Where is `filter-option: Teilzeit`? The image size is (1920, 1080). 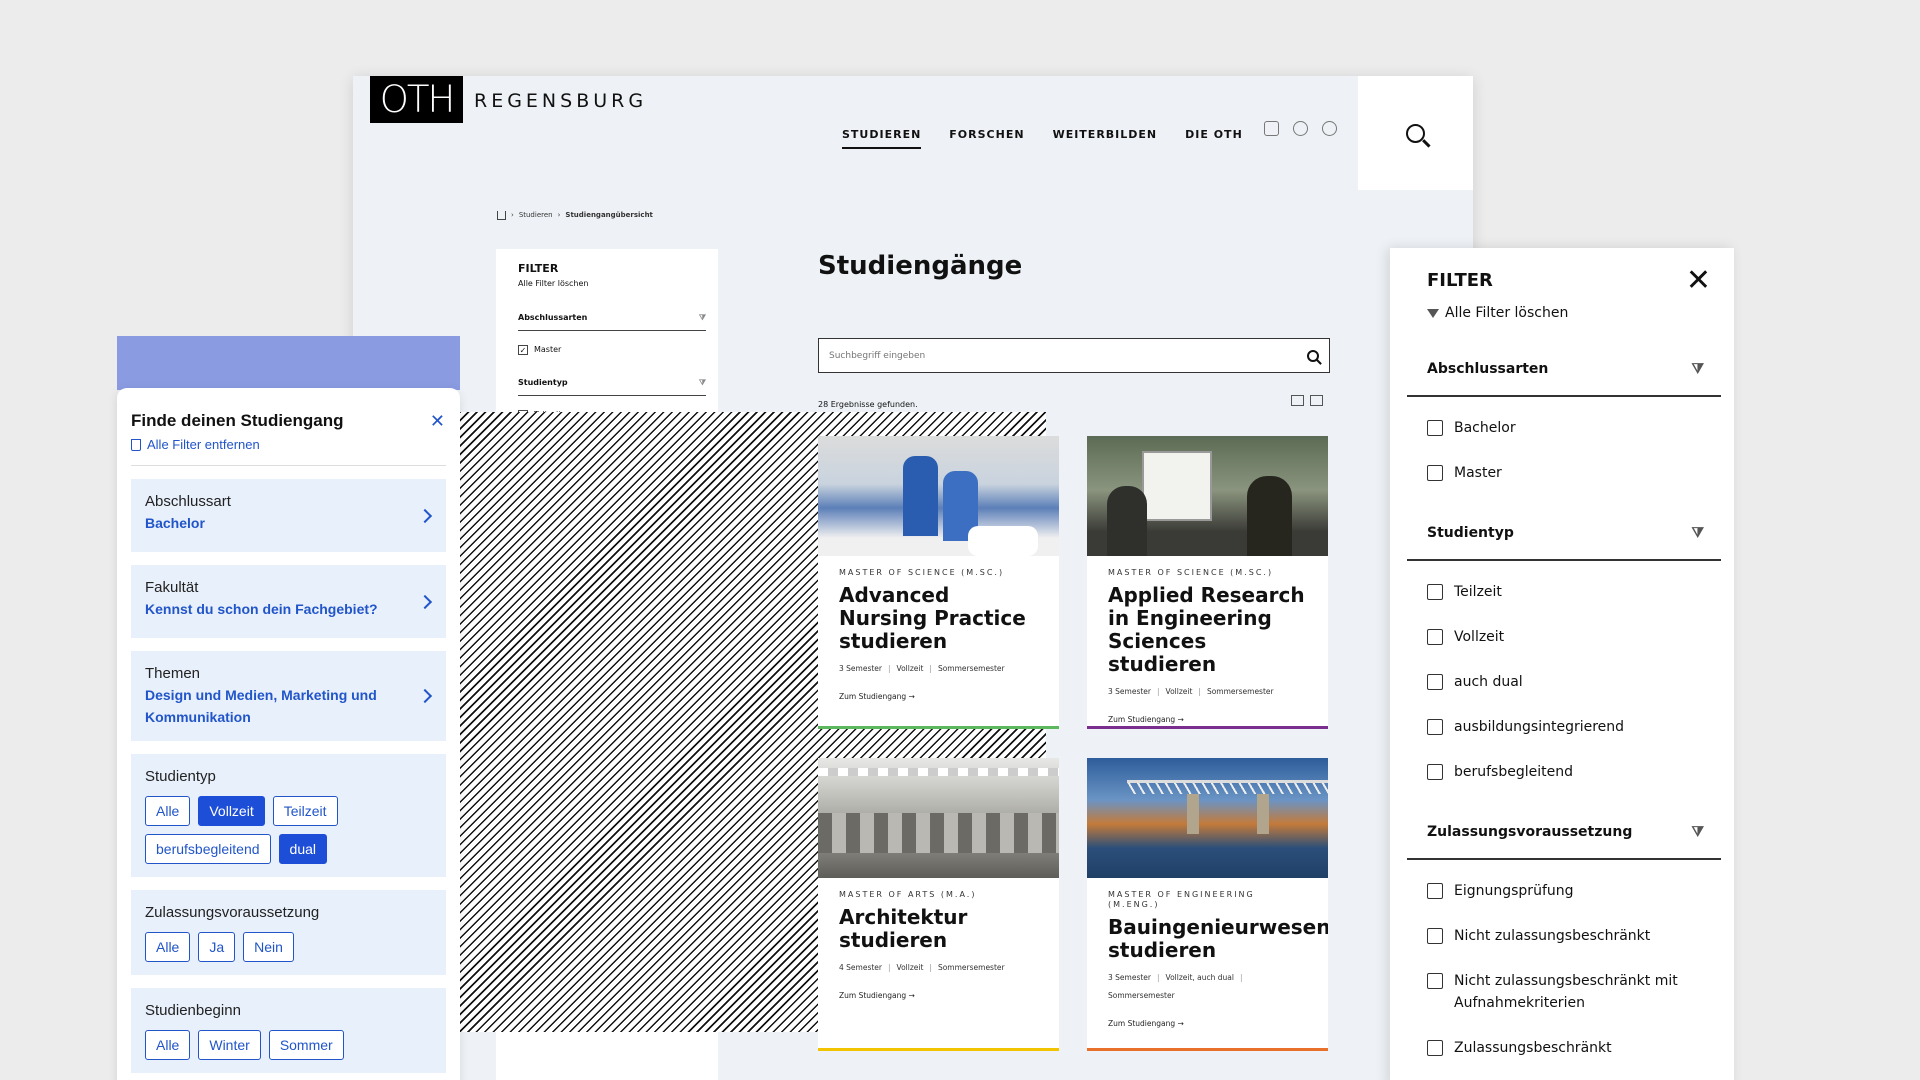 filter-option: Teilzeit is located at coordinates (1562, 592).